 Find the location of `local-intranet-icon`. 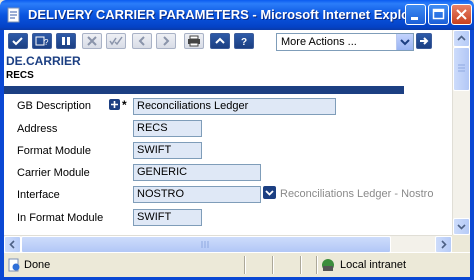

local-intranet-icon is located at coordinates (328, 265).